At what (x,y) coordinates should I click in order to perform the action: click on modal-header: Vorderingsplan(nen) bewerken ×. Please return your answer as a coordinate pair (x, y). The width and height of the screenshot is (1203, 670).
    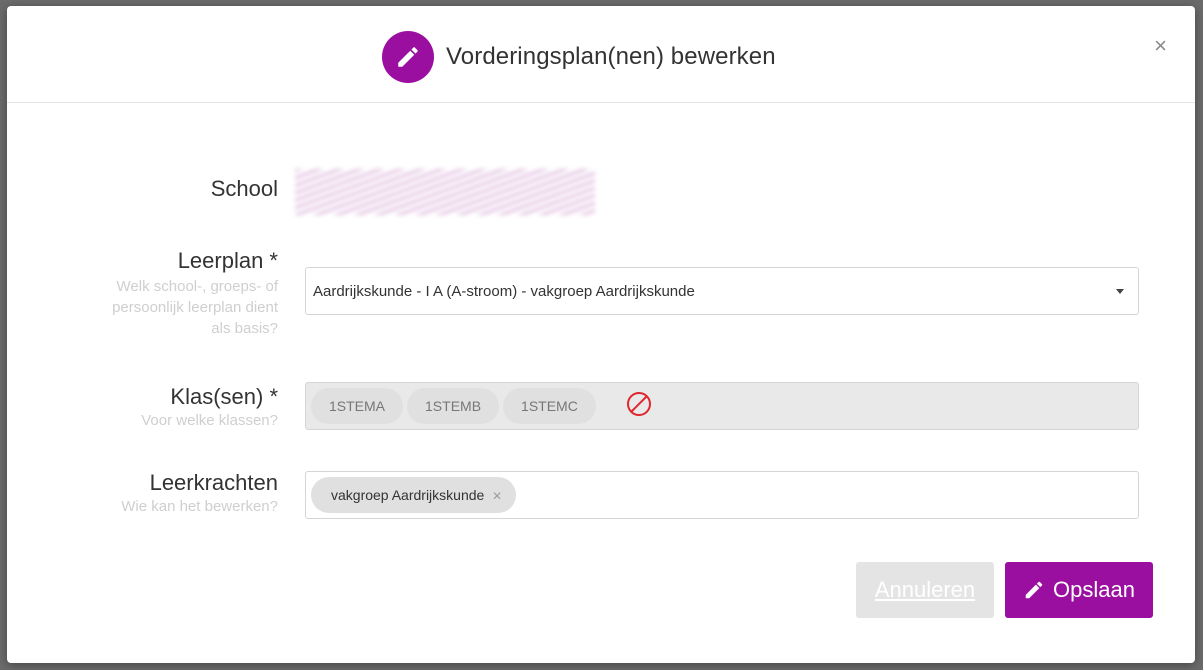
    Looking at the image, I should click on (601, 54).